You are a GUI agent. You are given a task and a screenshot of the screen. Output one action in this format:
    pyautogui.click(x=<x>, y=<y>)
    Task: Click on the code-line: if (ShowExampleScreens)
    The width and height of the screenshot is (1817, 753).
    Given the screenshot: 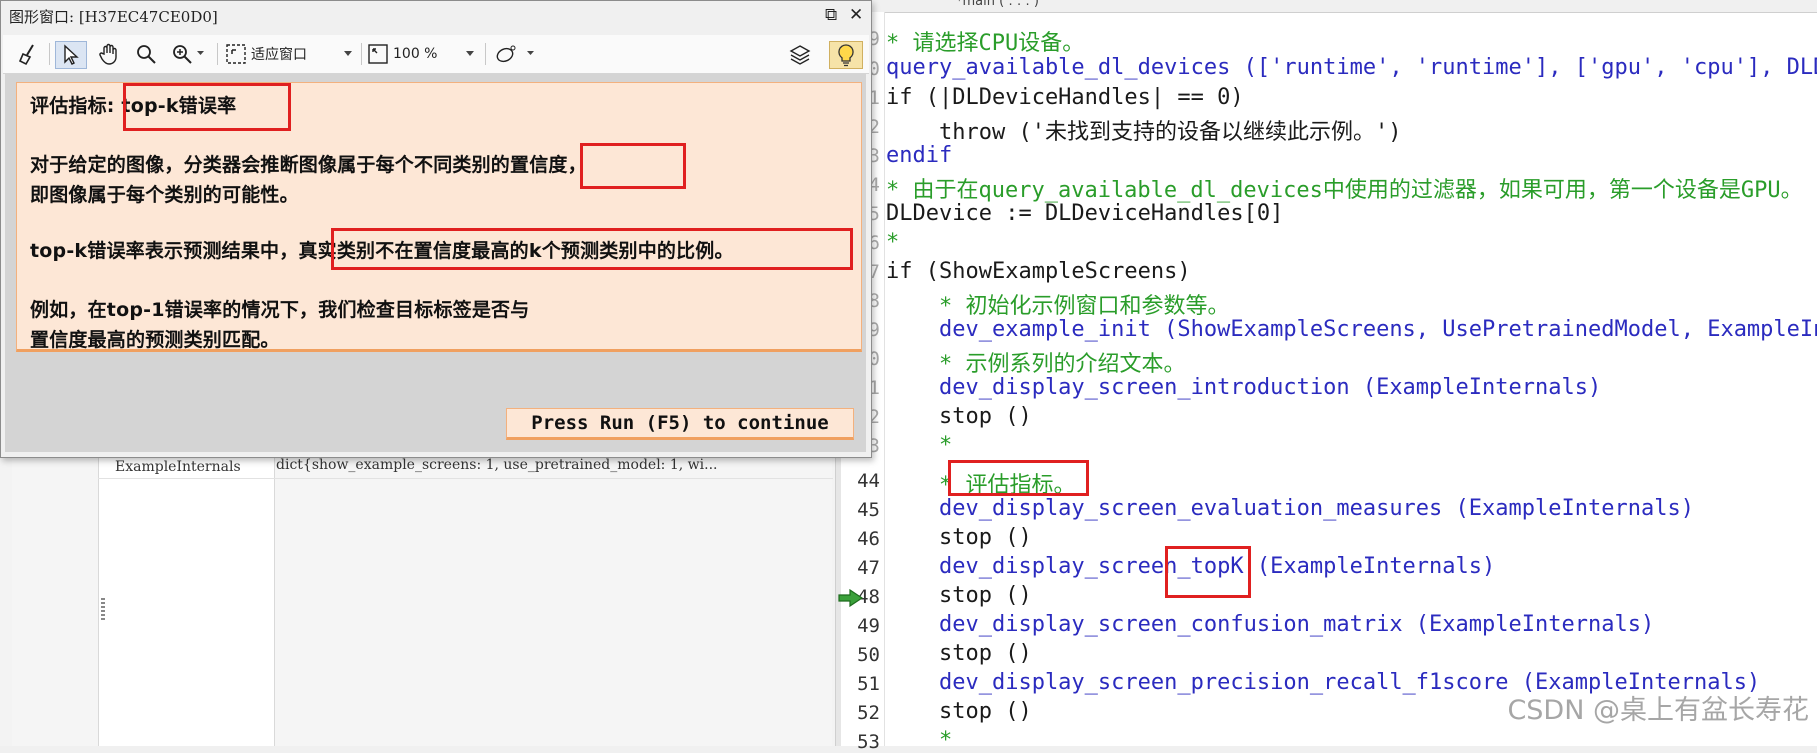 What is the action you would take?
    pyautogui.click(x=1038, y=271)
    